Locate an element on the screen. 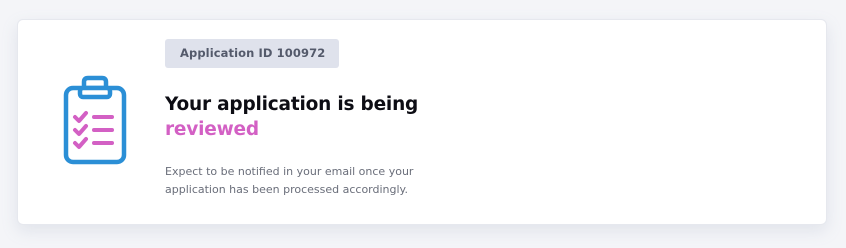 Image resolution: width=846 pixels, height=248 pixels. status-title: Your application is being reviewed is located at coordinates (475, 117).